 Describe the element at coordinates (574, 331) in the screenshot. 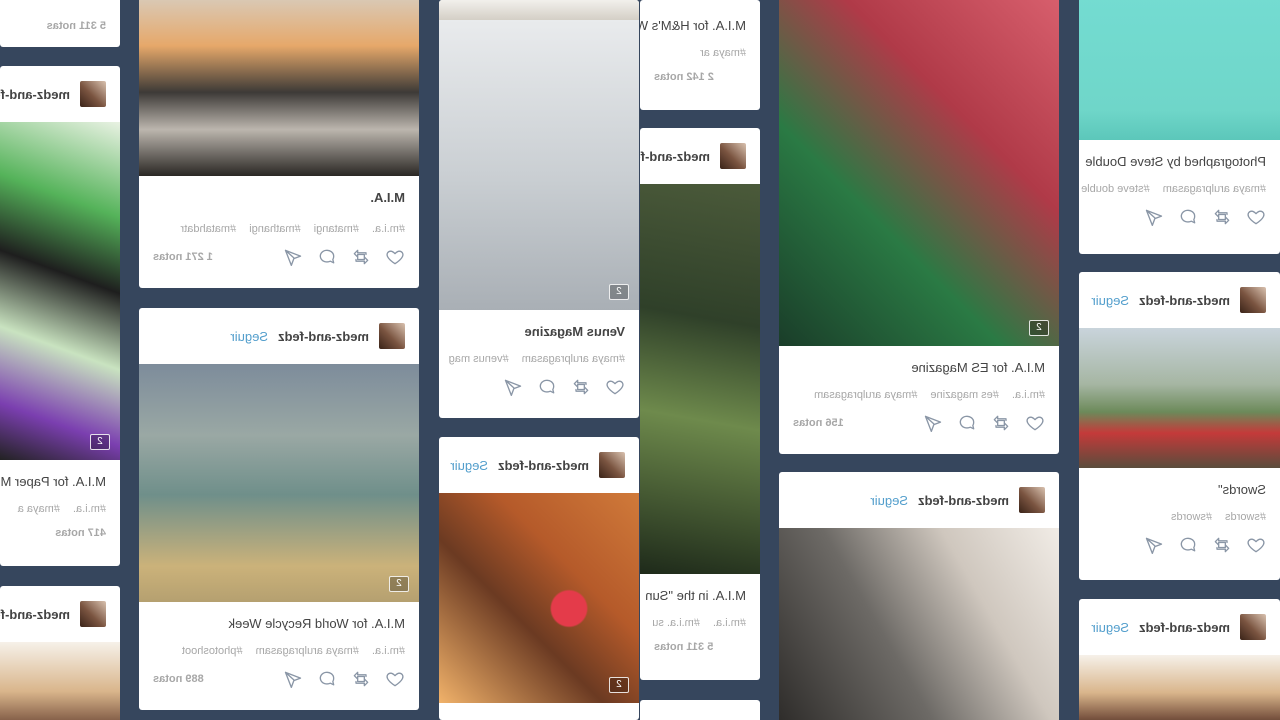

I see `post-caption: Venus Magazine` at that location.